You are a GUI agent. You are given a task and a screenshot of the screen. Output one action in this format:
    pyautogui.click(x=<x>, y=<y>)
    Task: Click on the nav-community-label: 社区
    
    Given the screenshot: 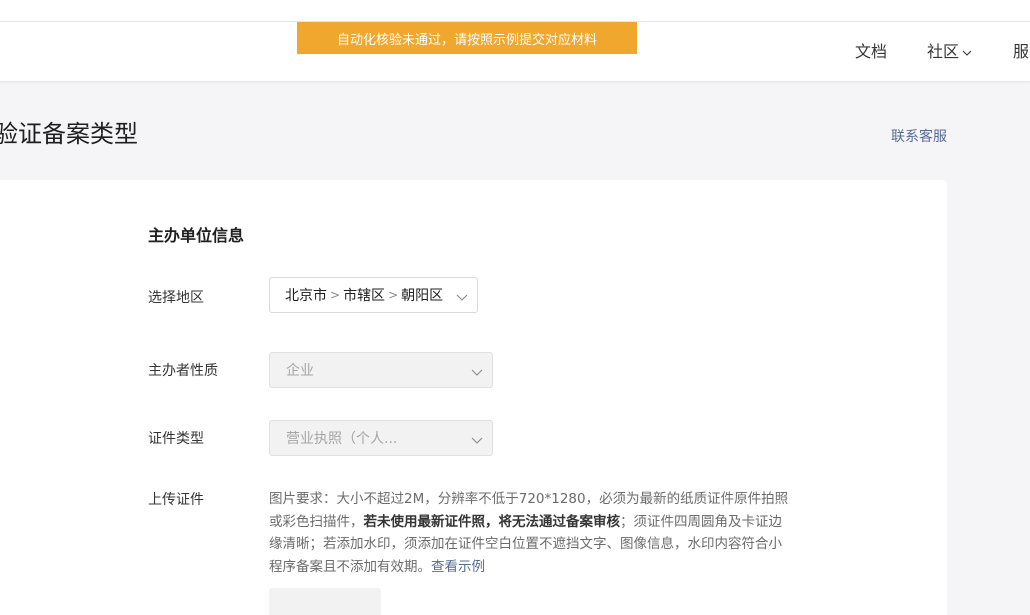 What is the action you would take?
    pyautogui.click(x=943, y=51)
    